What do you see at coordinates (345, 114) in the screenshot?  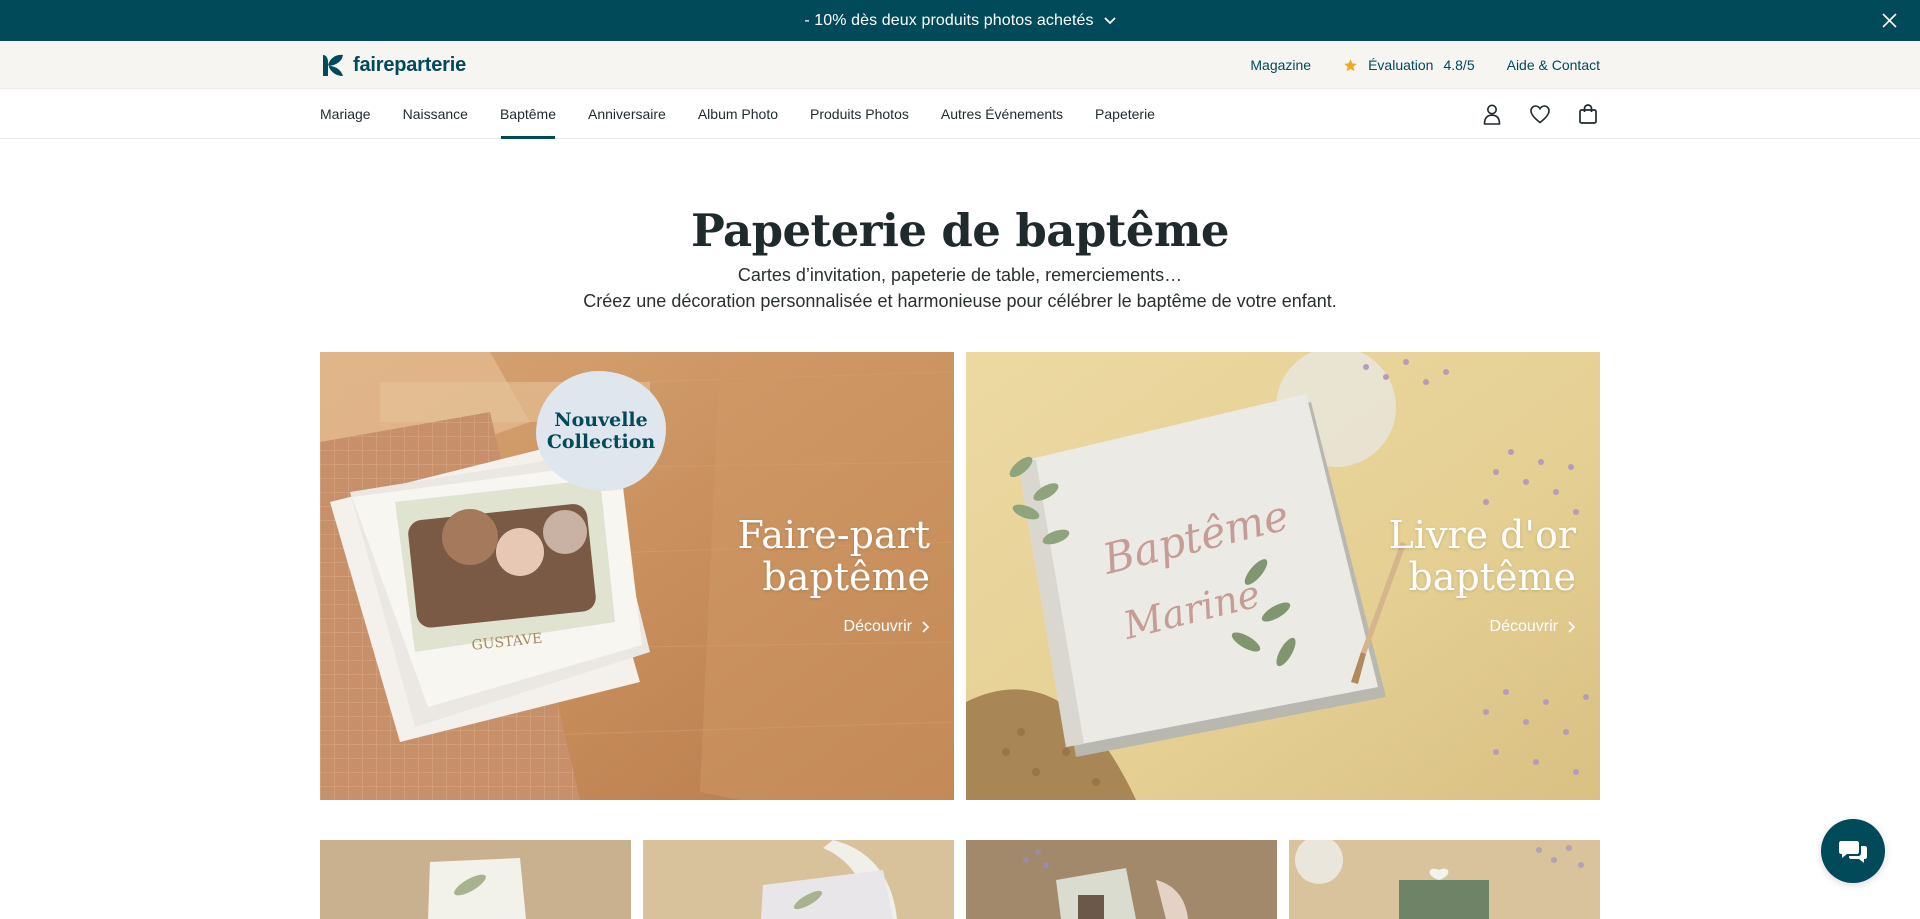 I see `nav-item-mariage: Mariage` at bounding box center [345, 114].